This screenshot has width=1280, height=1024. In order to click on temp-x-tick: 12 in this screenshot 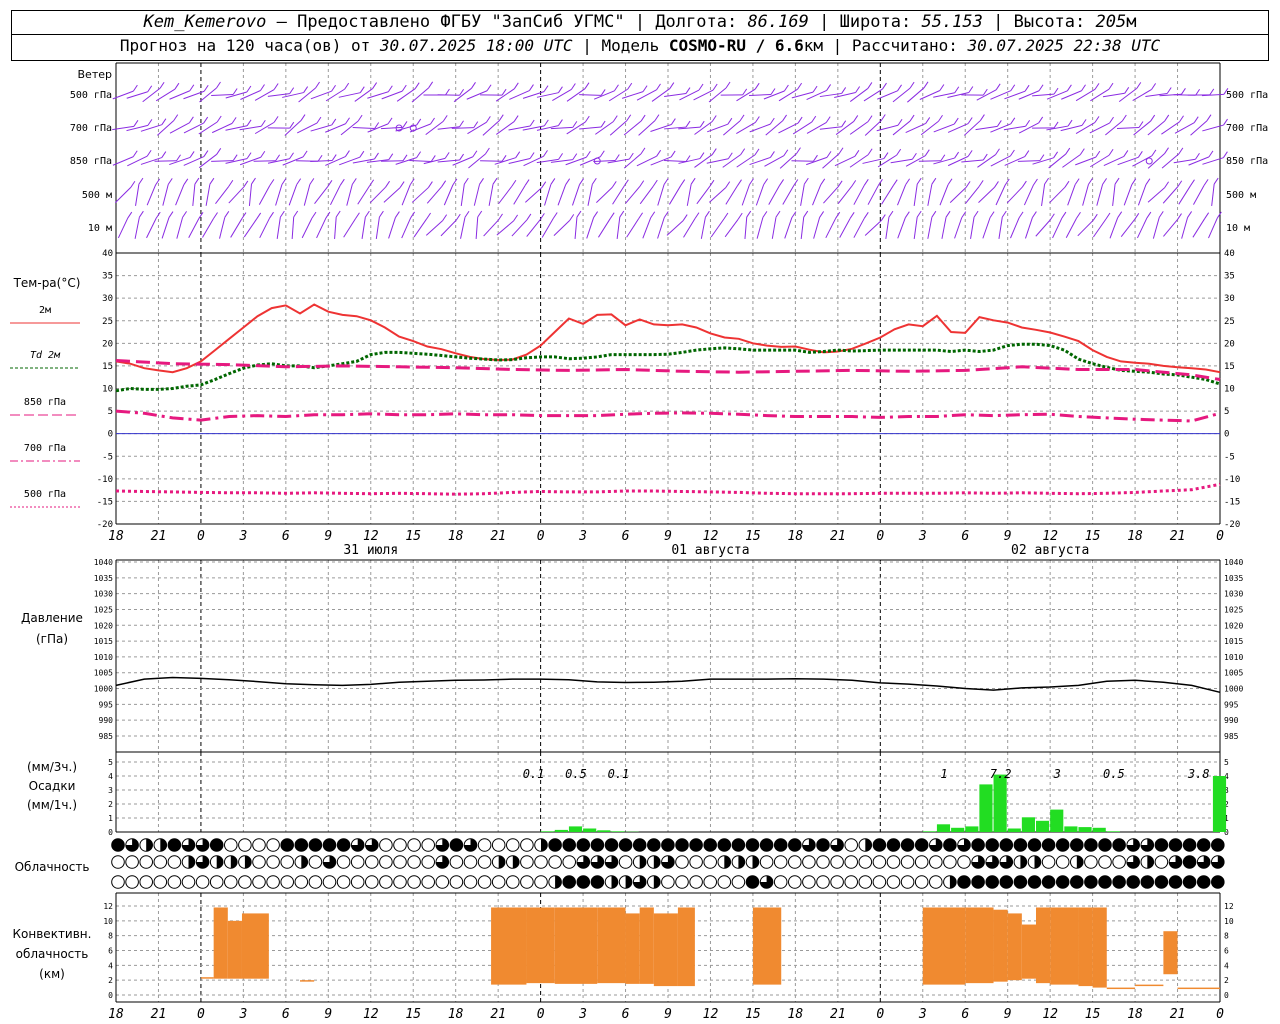, I will do `click(711, 536)`.